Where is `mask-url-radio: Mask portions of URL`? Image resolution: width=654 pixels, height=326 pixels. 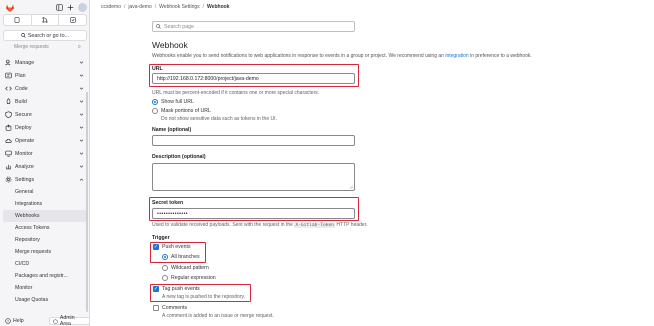 mask-url-radio: Mask portions of URL is located at coordinates (181, 111).